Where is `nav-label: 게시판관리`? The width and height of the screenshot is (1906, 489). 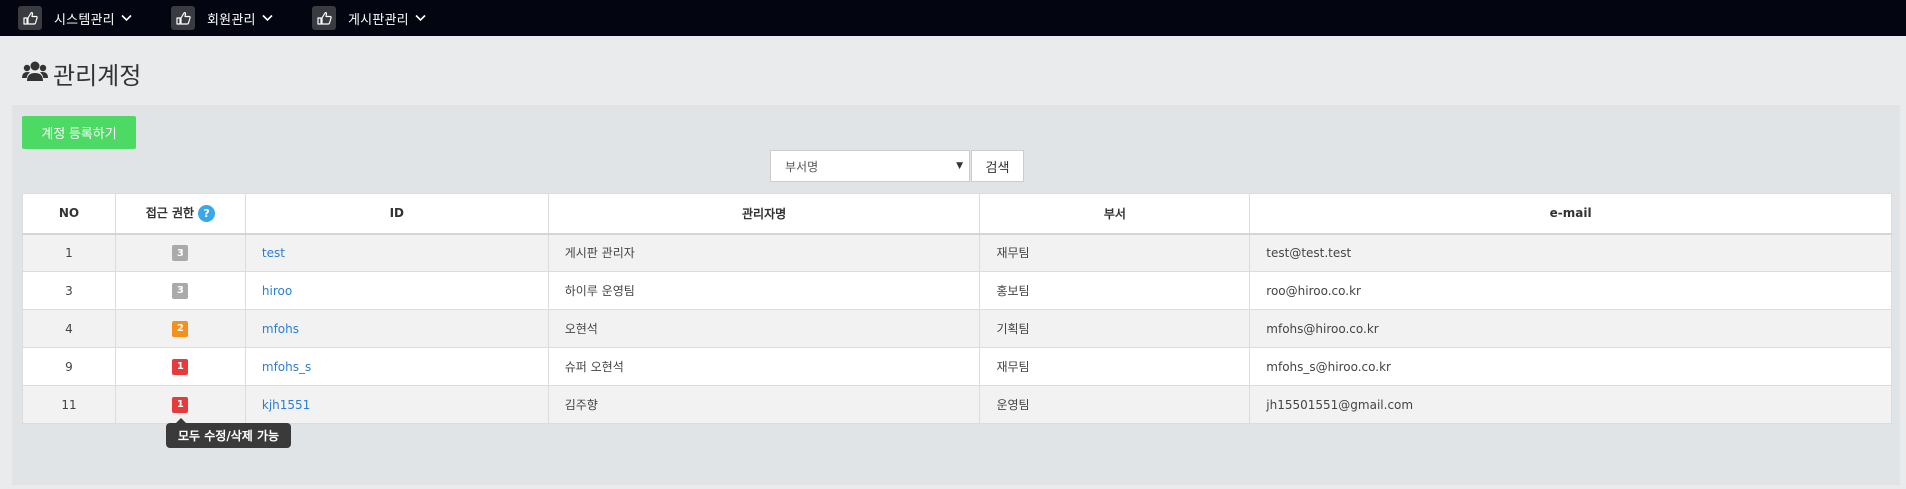
nav-label: 게시판관리 is located at coordinates (378, 20).